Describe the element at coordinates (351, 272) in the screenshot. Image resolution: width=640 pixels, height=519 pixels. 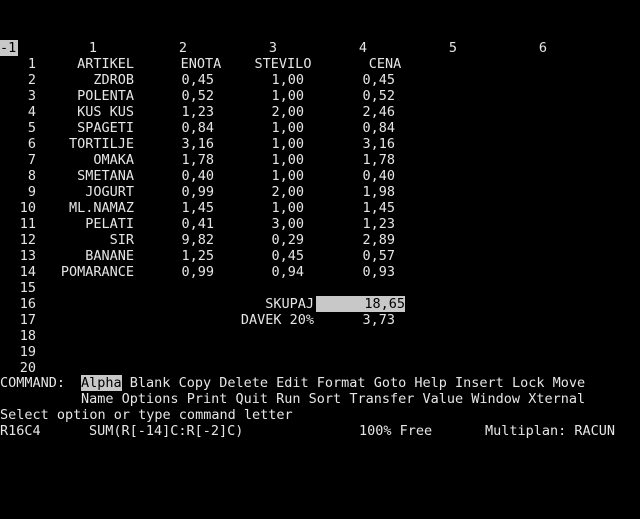
I see `cell-cena: 0,93` at that location.